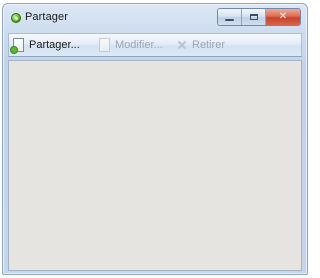  I want to click on caption-buttons: ✕, so click(259, 17).